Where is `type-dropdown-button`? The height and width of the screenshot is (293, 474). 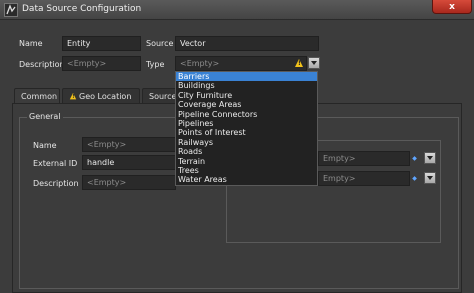
type-dropdown-button is located at coordinates (314, 63).